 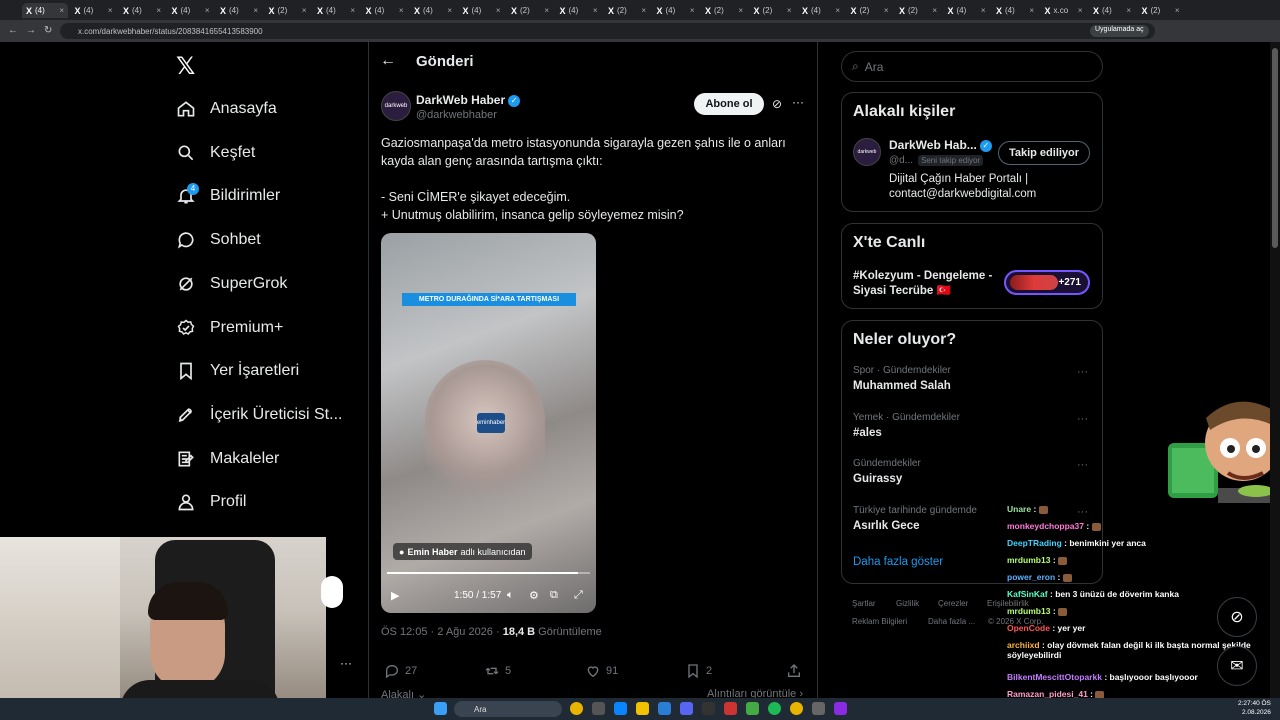 What do you see at coordinates (642, 708) in the screenshot?
I see `folder-icon` at bounding box center [642, 708].